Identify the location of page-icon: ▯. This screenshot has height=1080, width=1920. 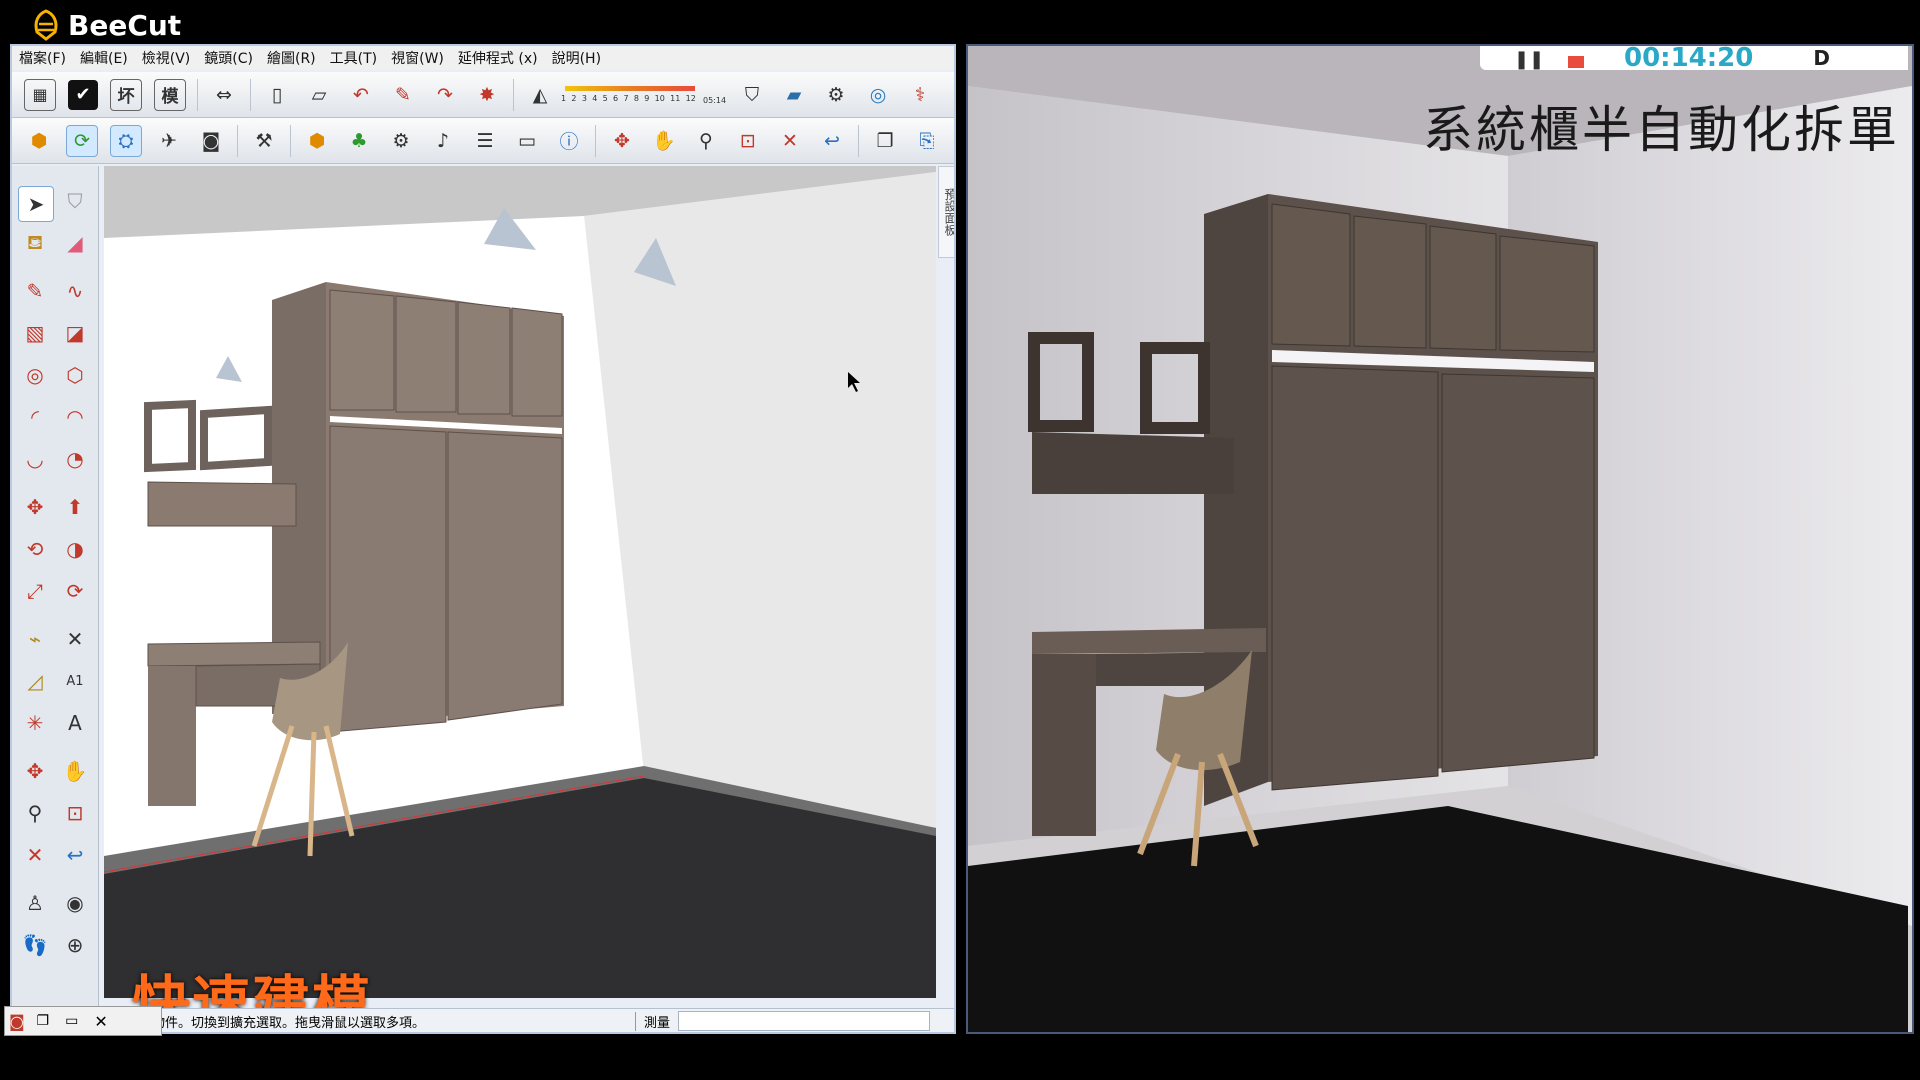
(277, 95).